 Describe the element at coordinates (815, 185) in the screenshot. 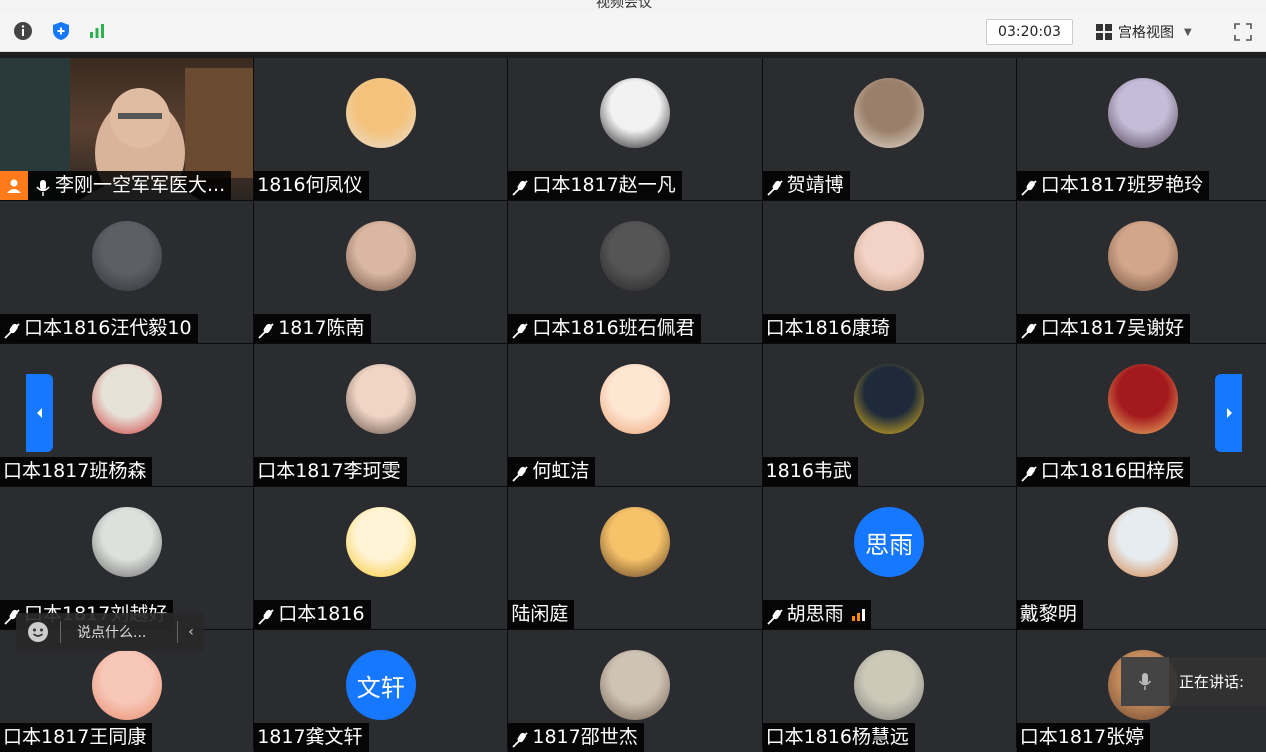

I see `participant-name: 贺靖博` at that location.